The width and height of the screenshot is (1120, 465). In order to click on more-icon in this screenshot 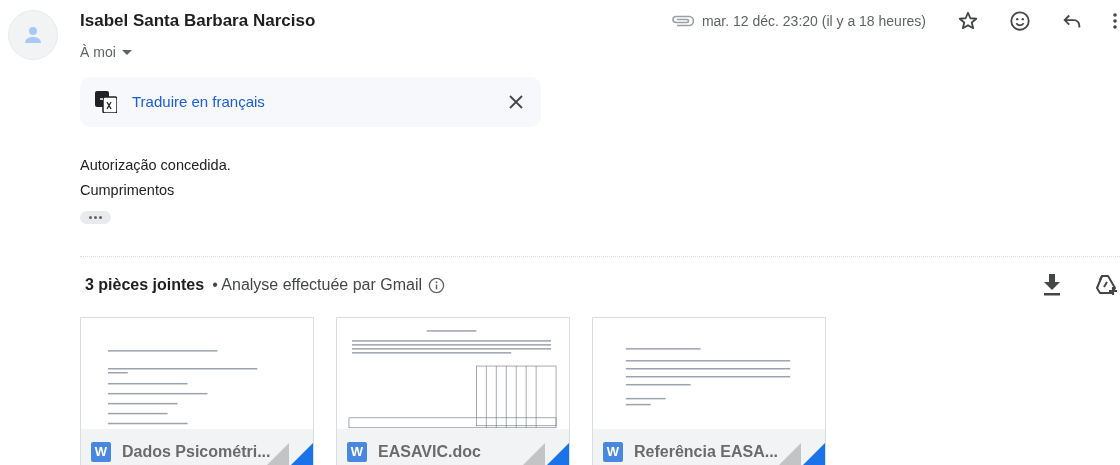, I will do `click(1115, 21)`.